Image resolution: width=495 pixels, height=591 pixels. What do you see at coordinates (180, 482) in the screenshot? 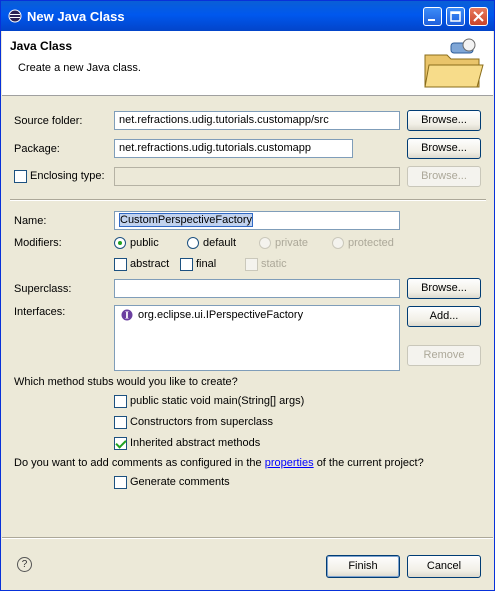
I see `generate-comments-label: Generate comments` at bounding box center [180, 482].